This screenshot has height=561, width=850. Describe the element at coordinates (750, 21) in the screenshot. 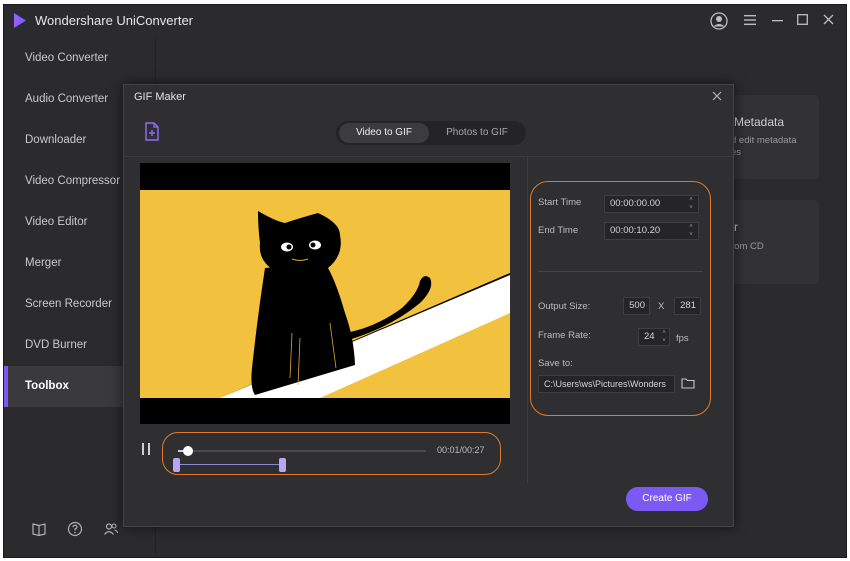

I see `menu-icon` at that location.